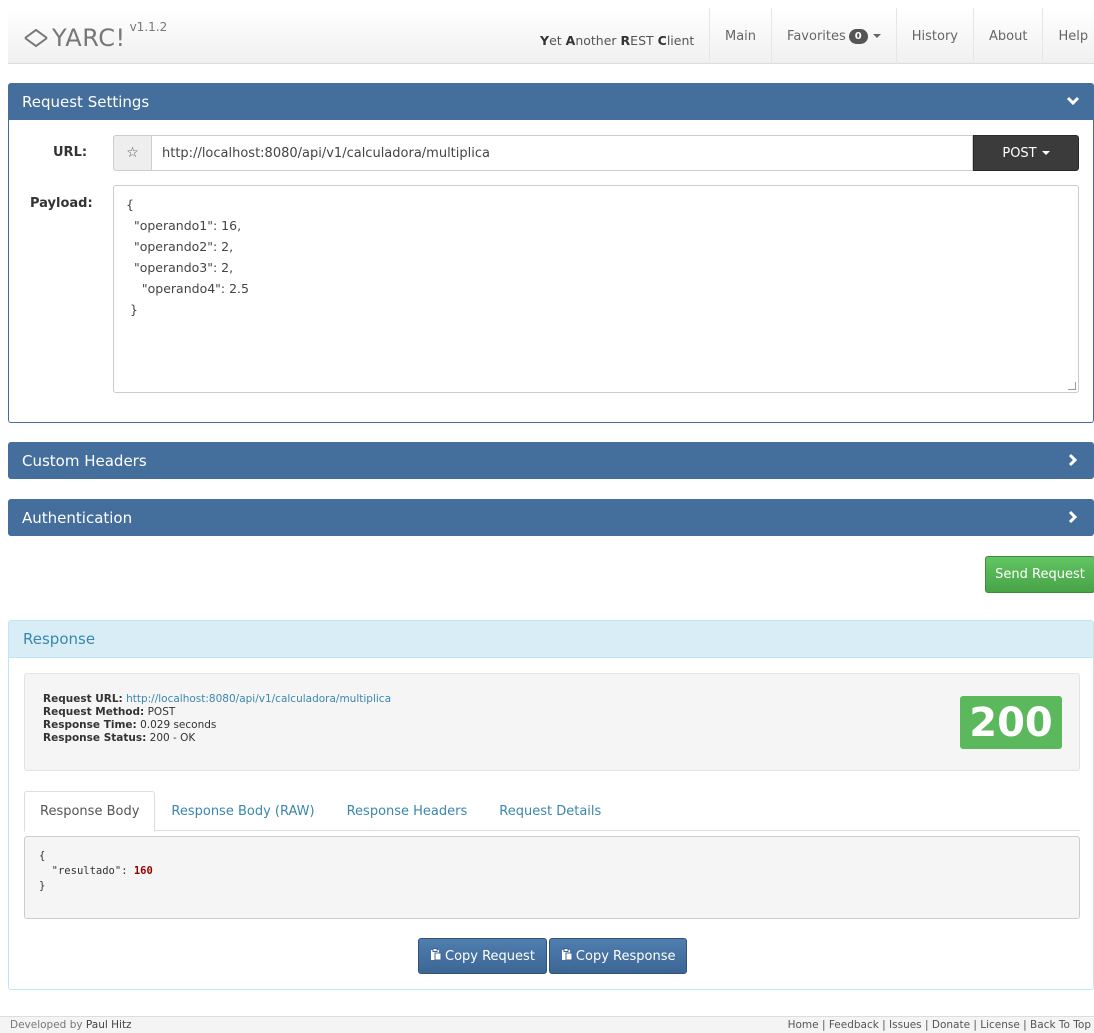  What do you see at coordinates (217, 738) in the screenshot?
I see `summary-status-row: Response Status: 200 - OK` at bounding box center [217, 738].